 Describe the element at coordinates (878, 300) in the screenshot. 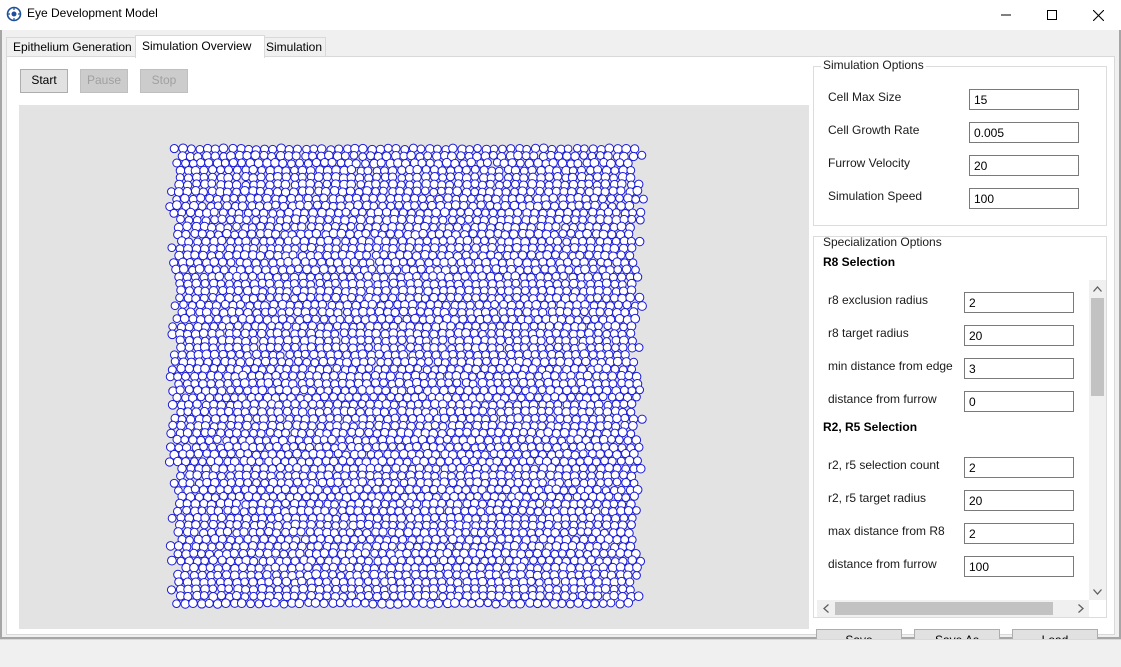

I see `r8-exclusion-radius-label: r8 exclusion radius` at that location.